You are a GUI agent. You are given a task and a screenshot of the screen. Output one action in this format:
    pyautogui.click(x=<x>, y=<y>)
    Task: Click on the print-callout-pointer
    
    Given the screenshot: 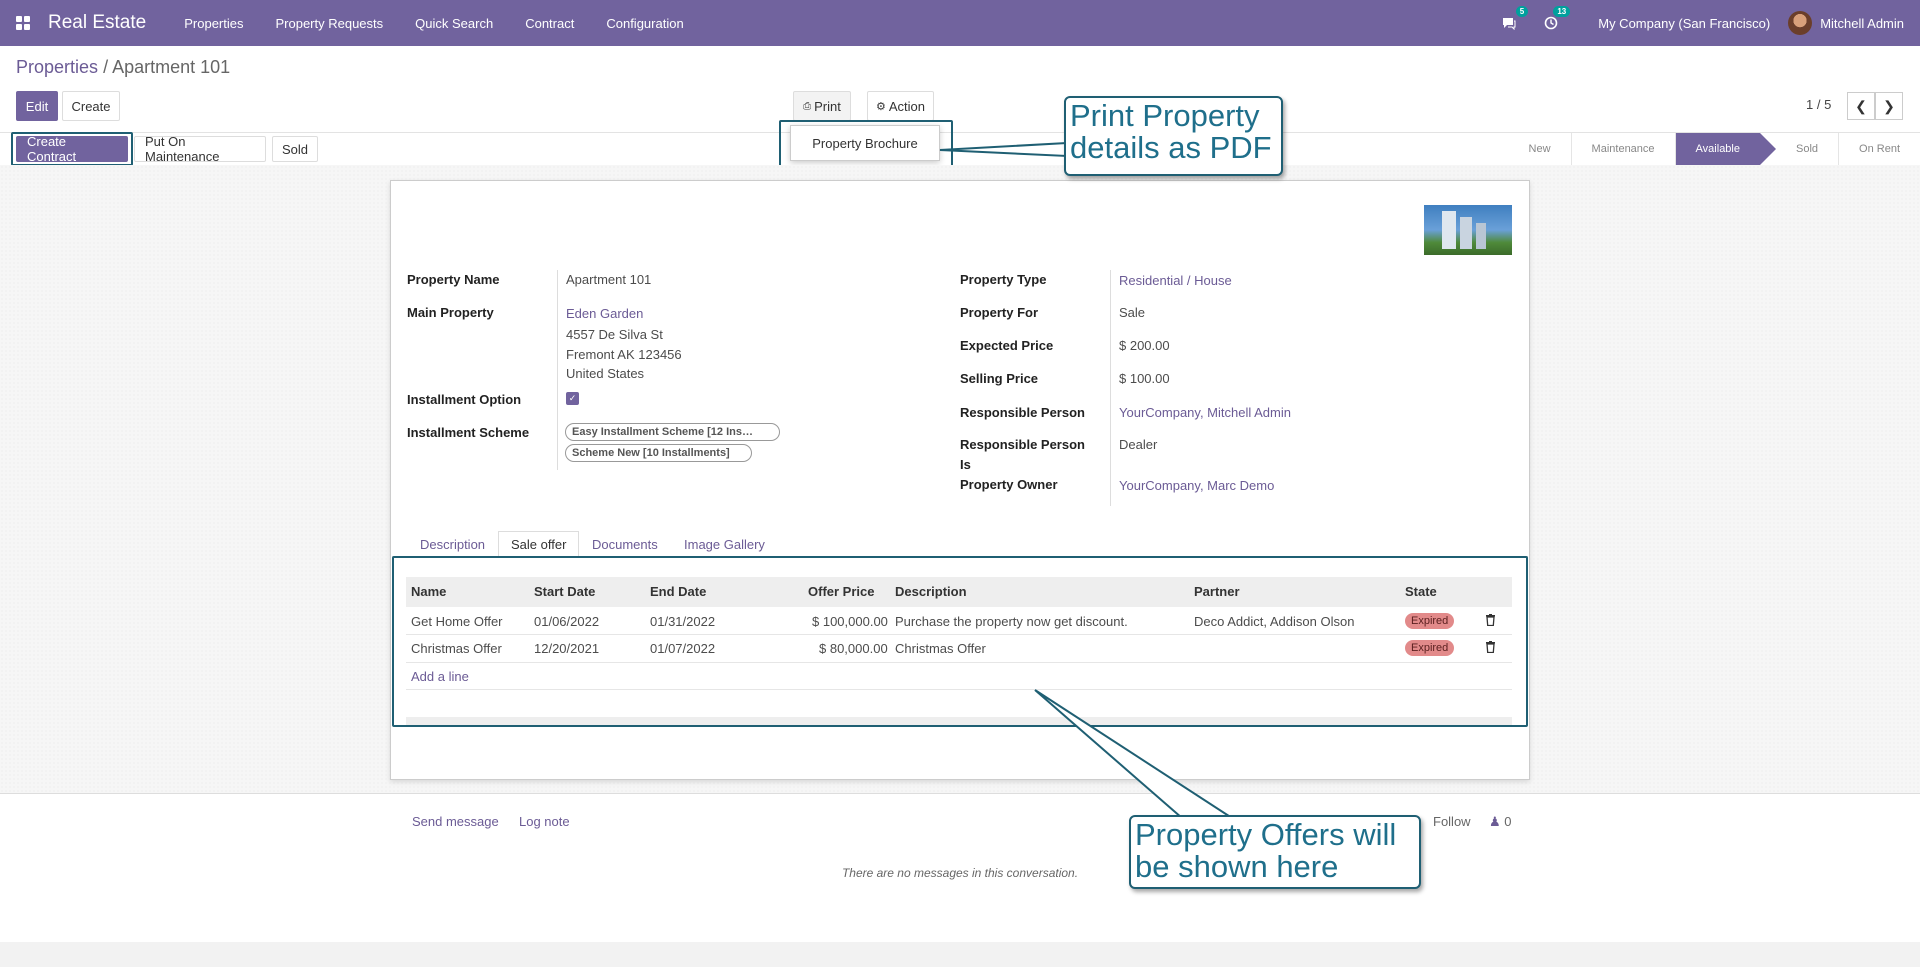 What is the action you would take?
    pyautogui.click(x=1003, y=149)
    